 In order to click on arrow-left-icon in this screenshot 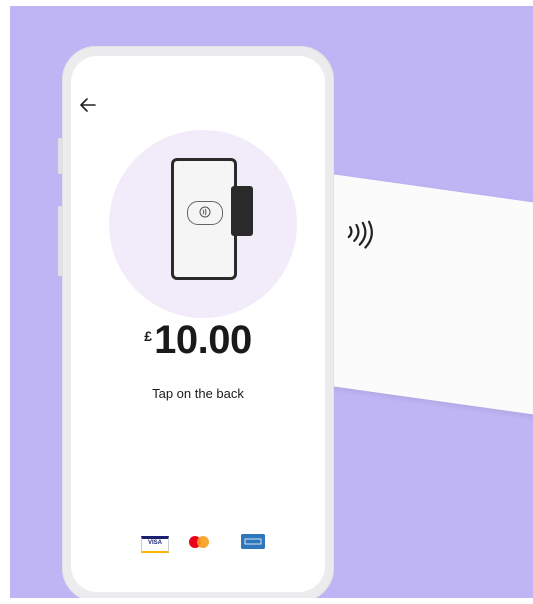, I will do `click(88, 105)`.